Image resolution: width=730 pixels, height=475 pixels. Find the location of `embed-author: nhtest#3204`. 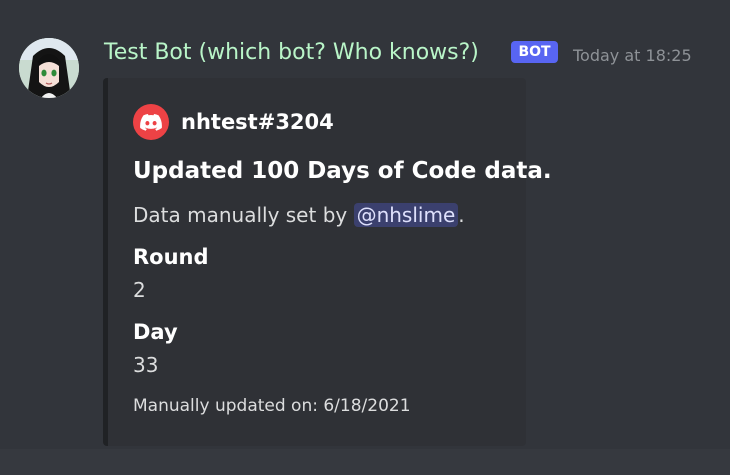

embed-author: nhtest#3204 is located at coordinates (233, 122).